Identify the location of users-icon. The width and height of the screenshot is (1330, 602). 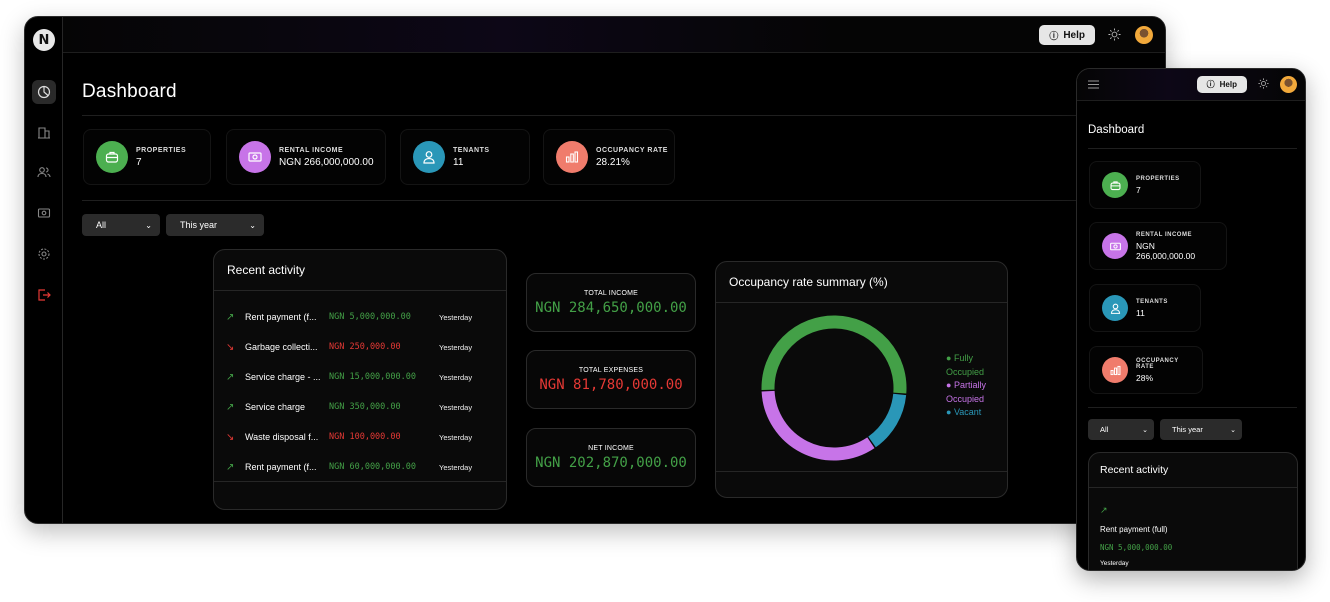
(44, 172).